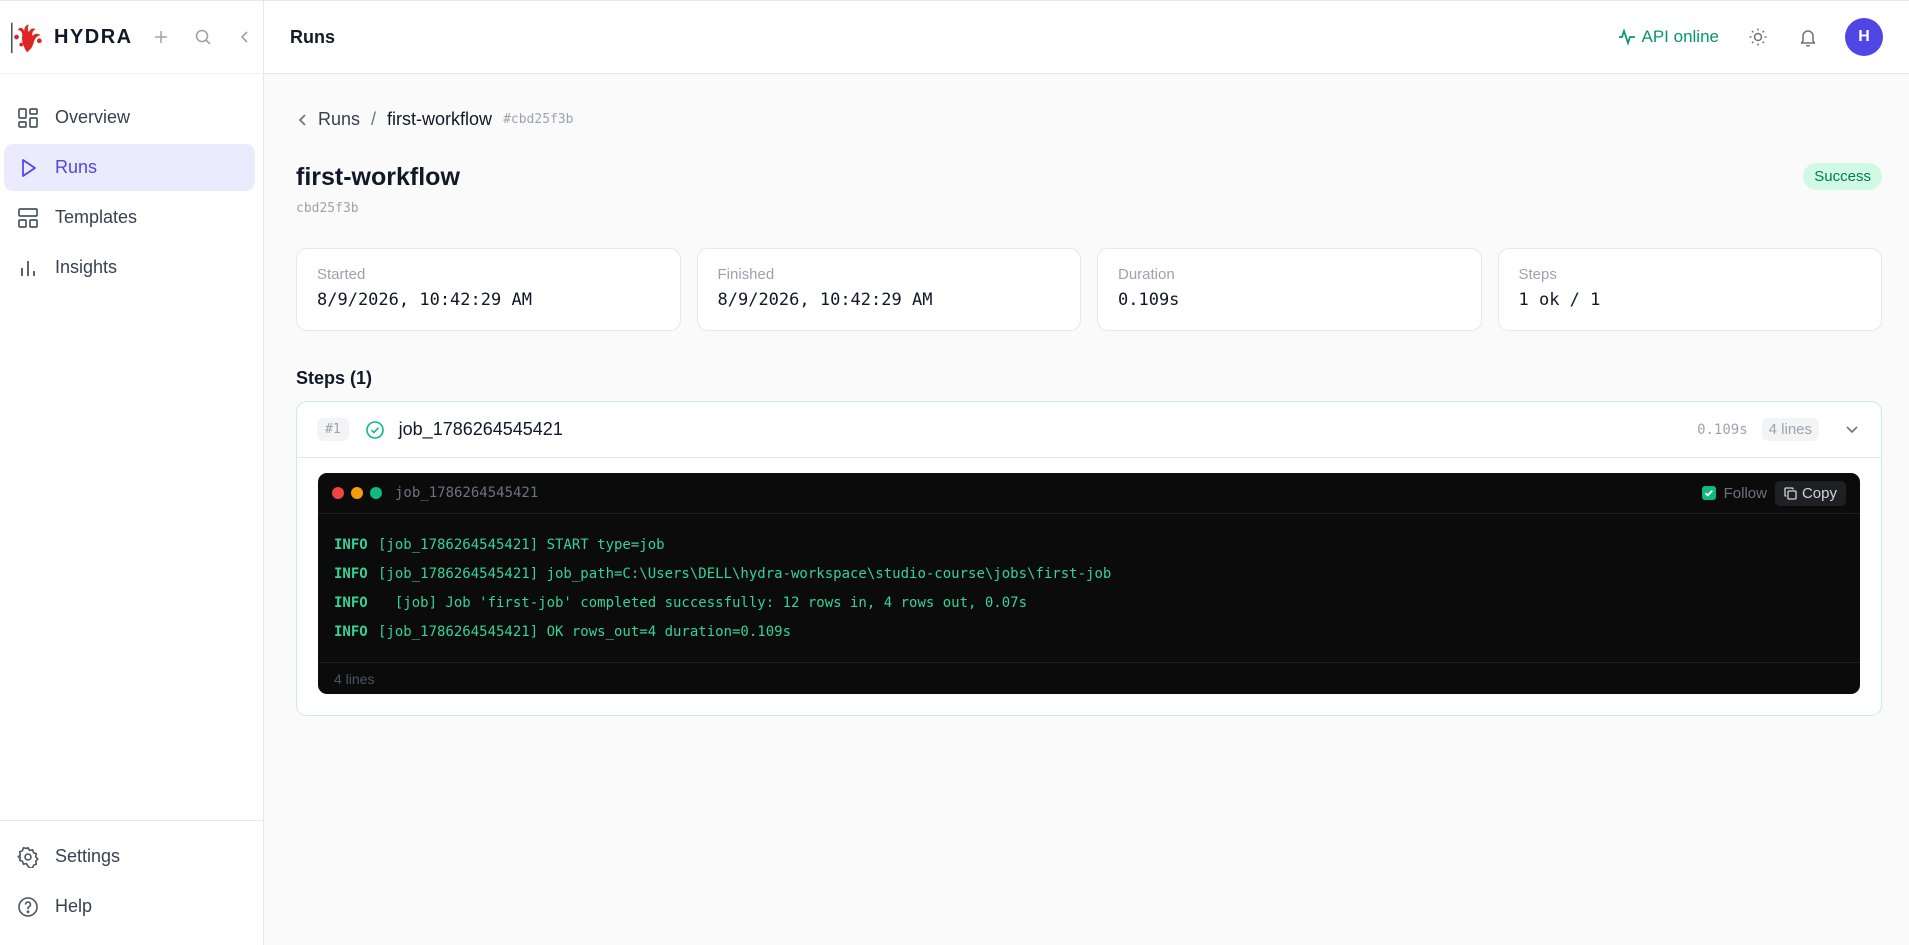 The height and width of the screenshot is (945, 1909). What do you see at coordinates (28, 118) in the screenshot?
I see `overview-icon` at bounding box center [28, 118].